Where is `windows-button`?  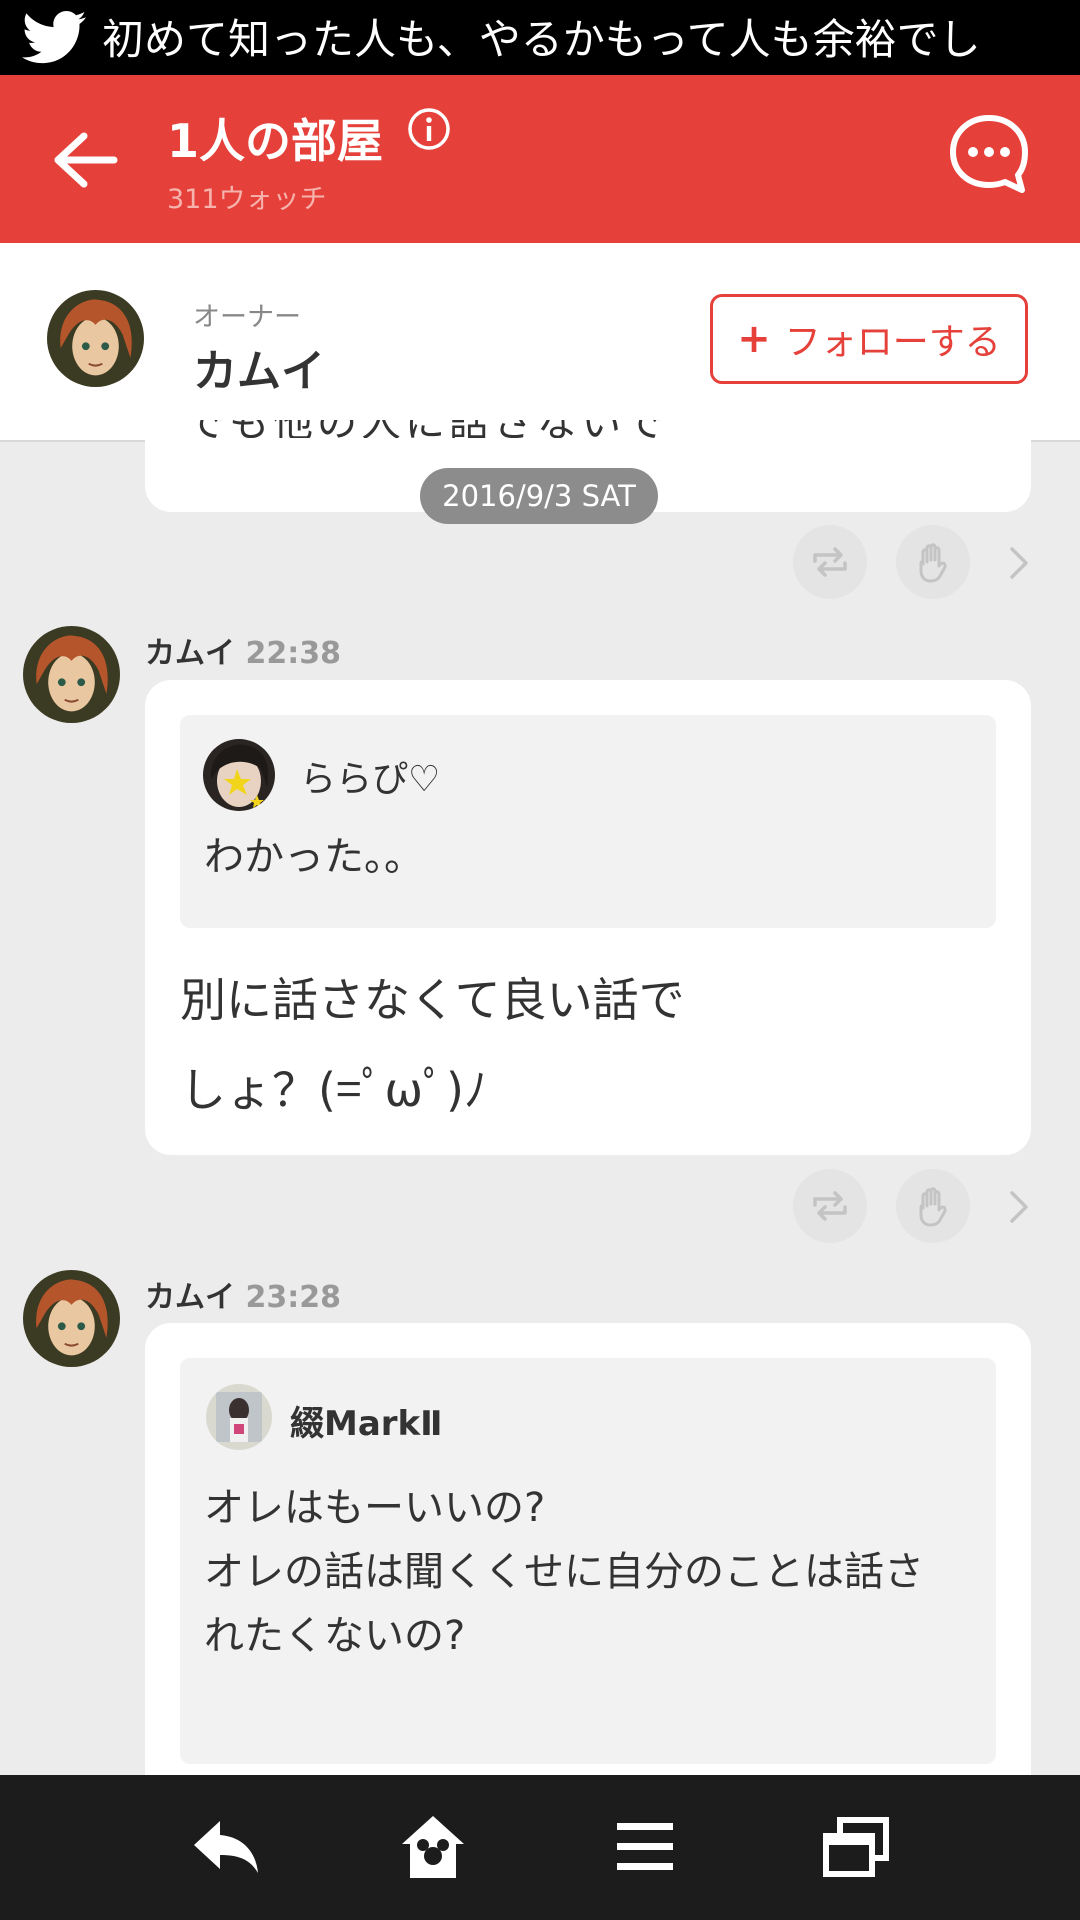 windows-button is located at coordinates (856, 1847).